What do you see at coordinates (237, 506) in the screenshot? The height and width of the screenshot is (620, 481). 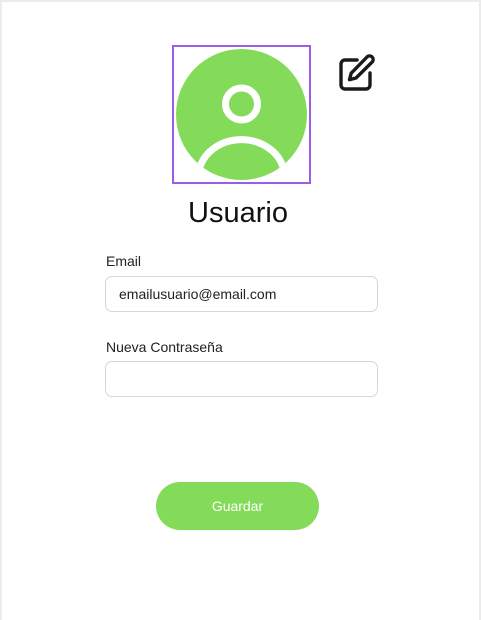 I see `save-button: Guardar` at bounding box center [237, 506].